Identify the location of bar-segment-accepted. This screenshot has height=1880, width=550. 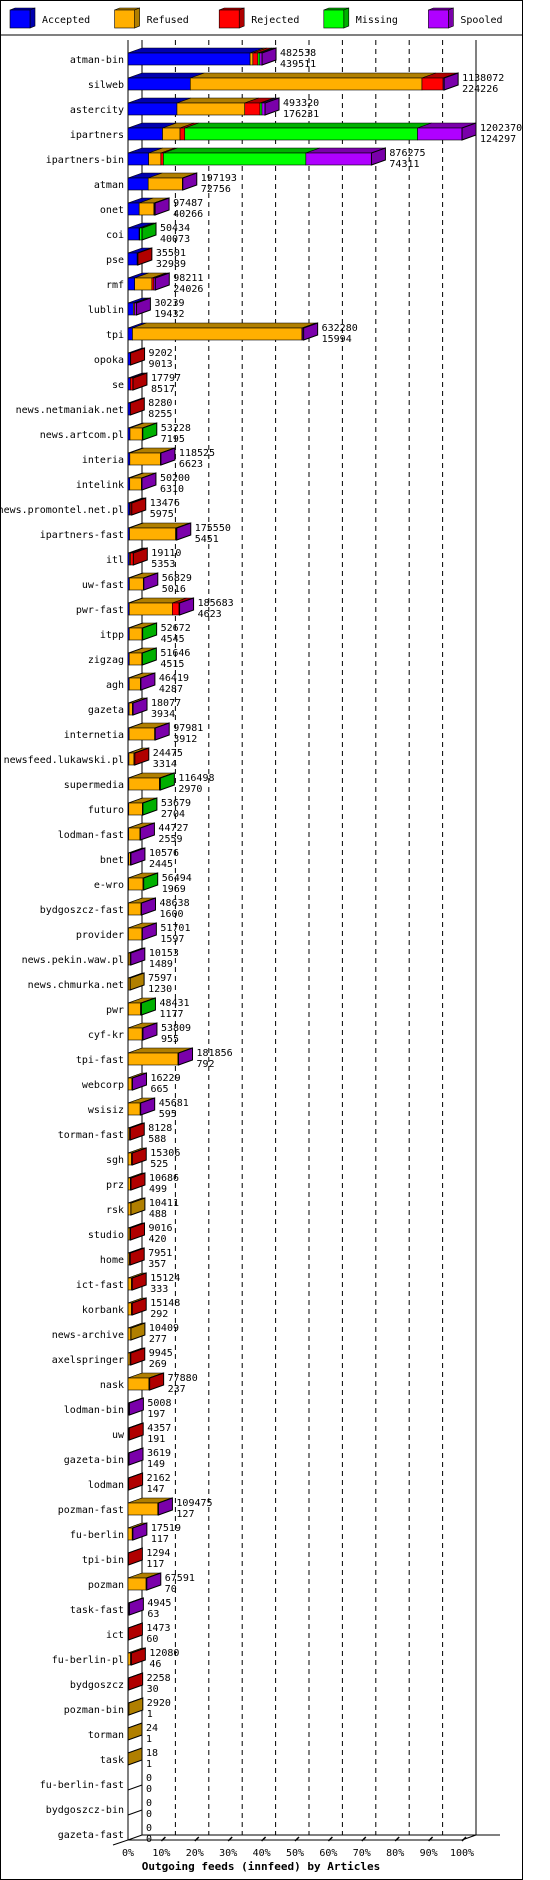
(138, 184).